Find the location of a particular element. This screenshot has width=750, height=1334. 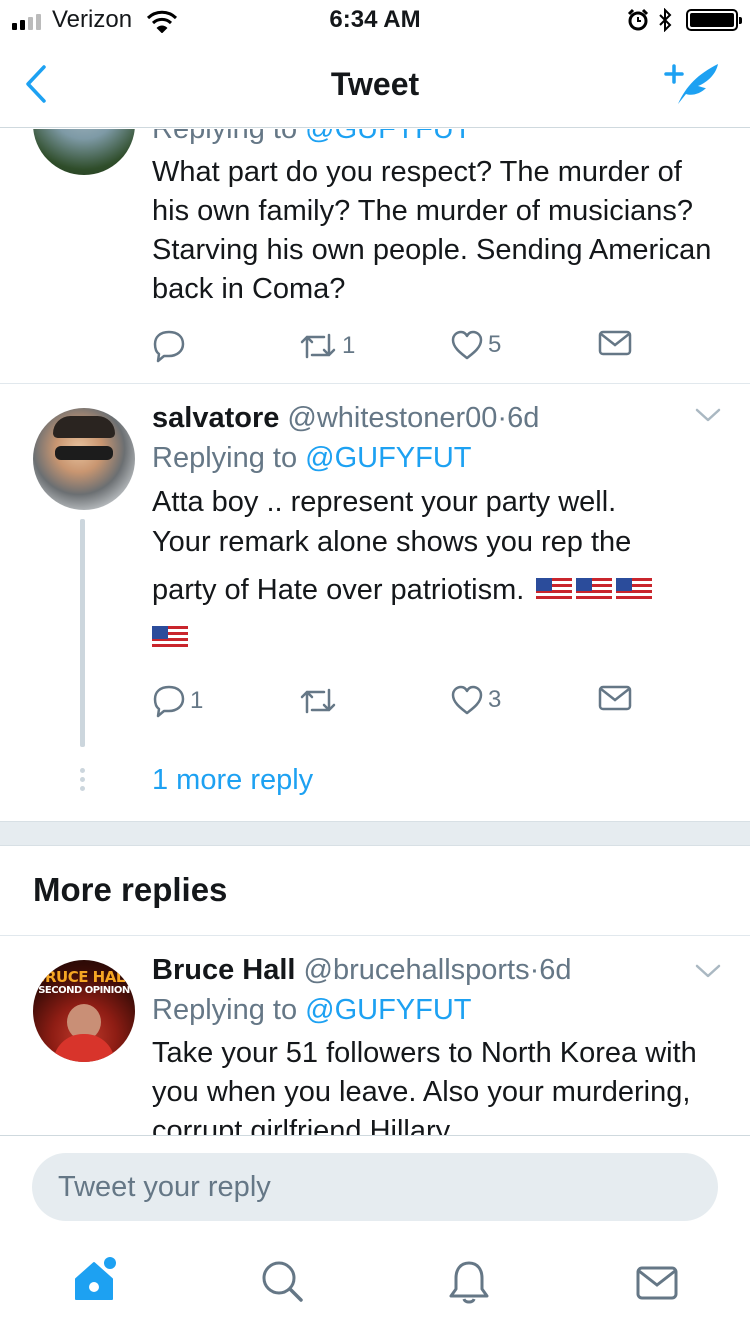

reply-action is located at coordinates (171, 346).